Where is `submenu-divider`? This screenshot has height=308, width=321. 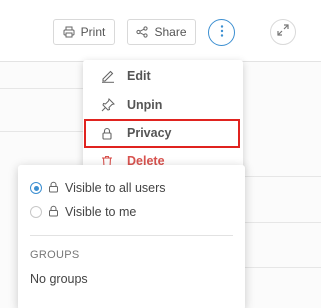
submenu-divider is located at coordinates (131, 235).